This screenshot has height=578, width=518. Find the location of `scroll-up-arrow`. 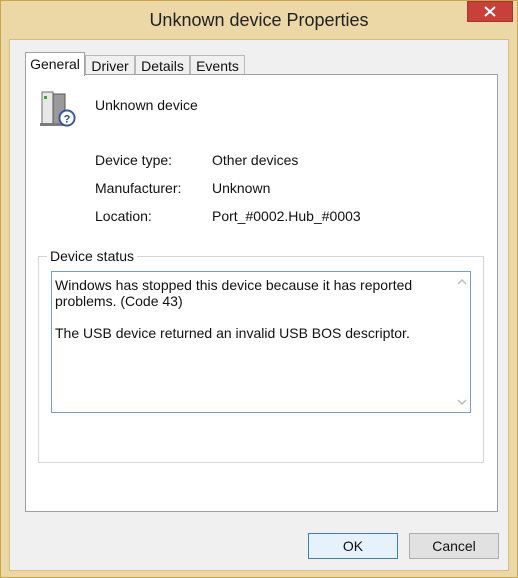

scroll-up-arrow is located at coordinates (461, 282).